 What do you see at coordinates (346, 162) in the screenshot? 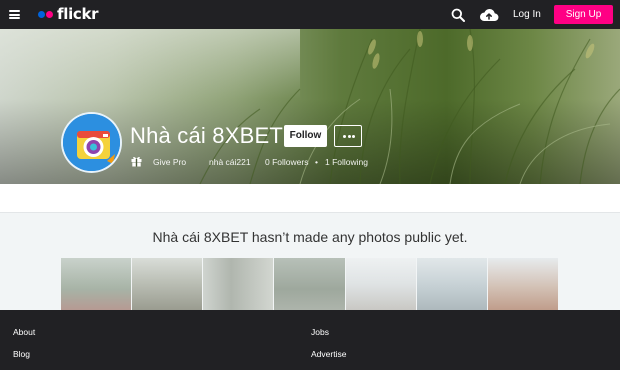
I see `following-link: 1 Following` at bounding box center [346, 162].